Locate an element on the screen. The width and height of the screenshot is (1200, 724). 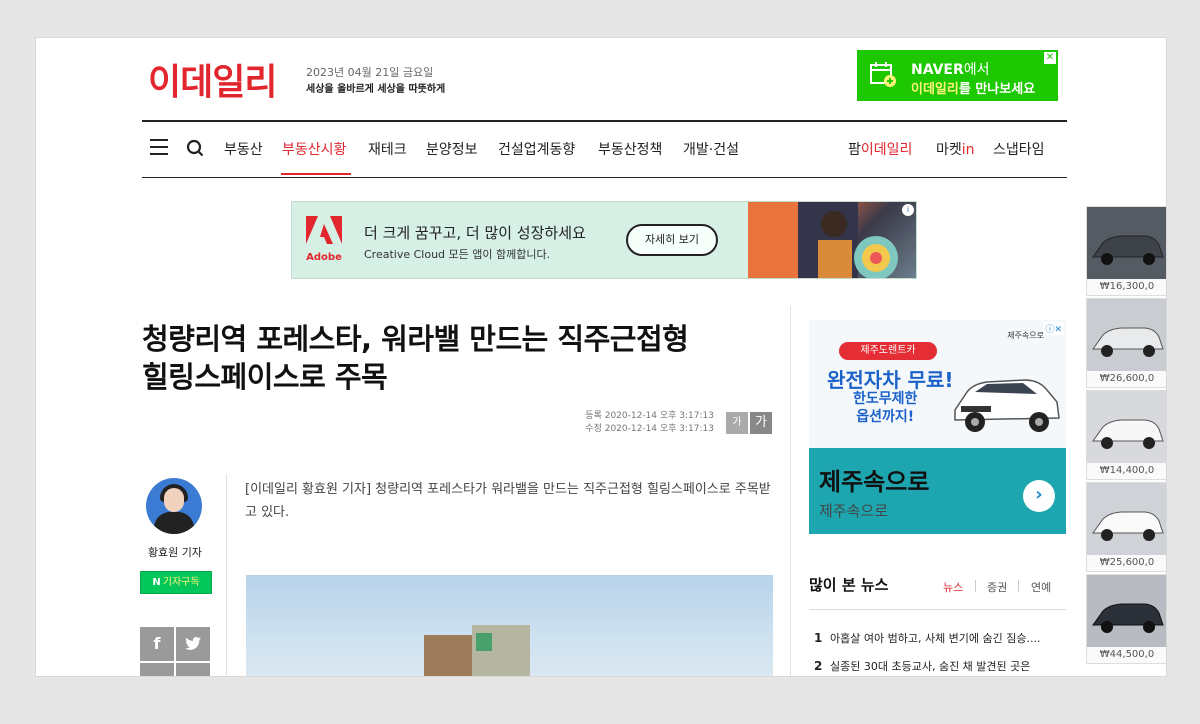
nav-item-presale: 분양정보 is located at coordinates (452, 149).